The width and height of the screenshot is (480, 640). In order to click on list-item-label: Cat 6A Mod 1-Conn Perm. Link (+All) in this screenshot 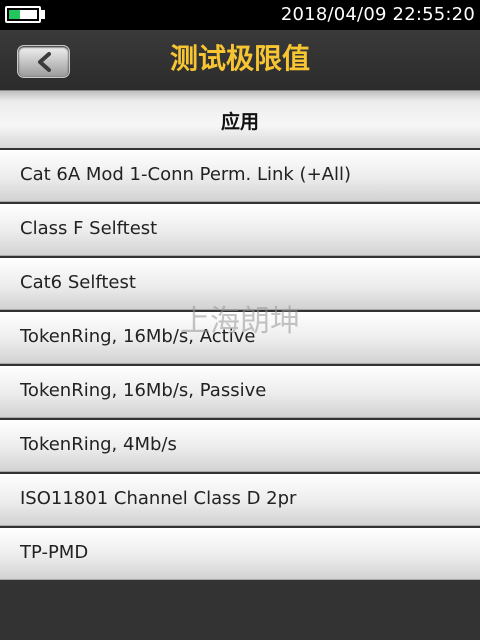, I will do `click(185, 174)`.